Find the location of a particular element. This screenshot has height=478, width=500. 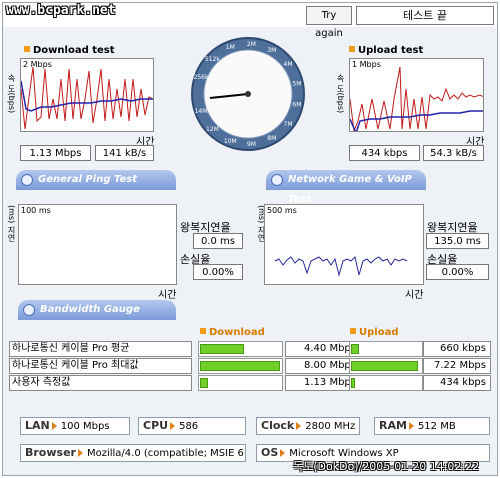

cpu-info: CPU 586 is located at coordinates (192, 426).